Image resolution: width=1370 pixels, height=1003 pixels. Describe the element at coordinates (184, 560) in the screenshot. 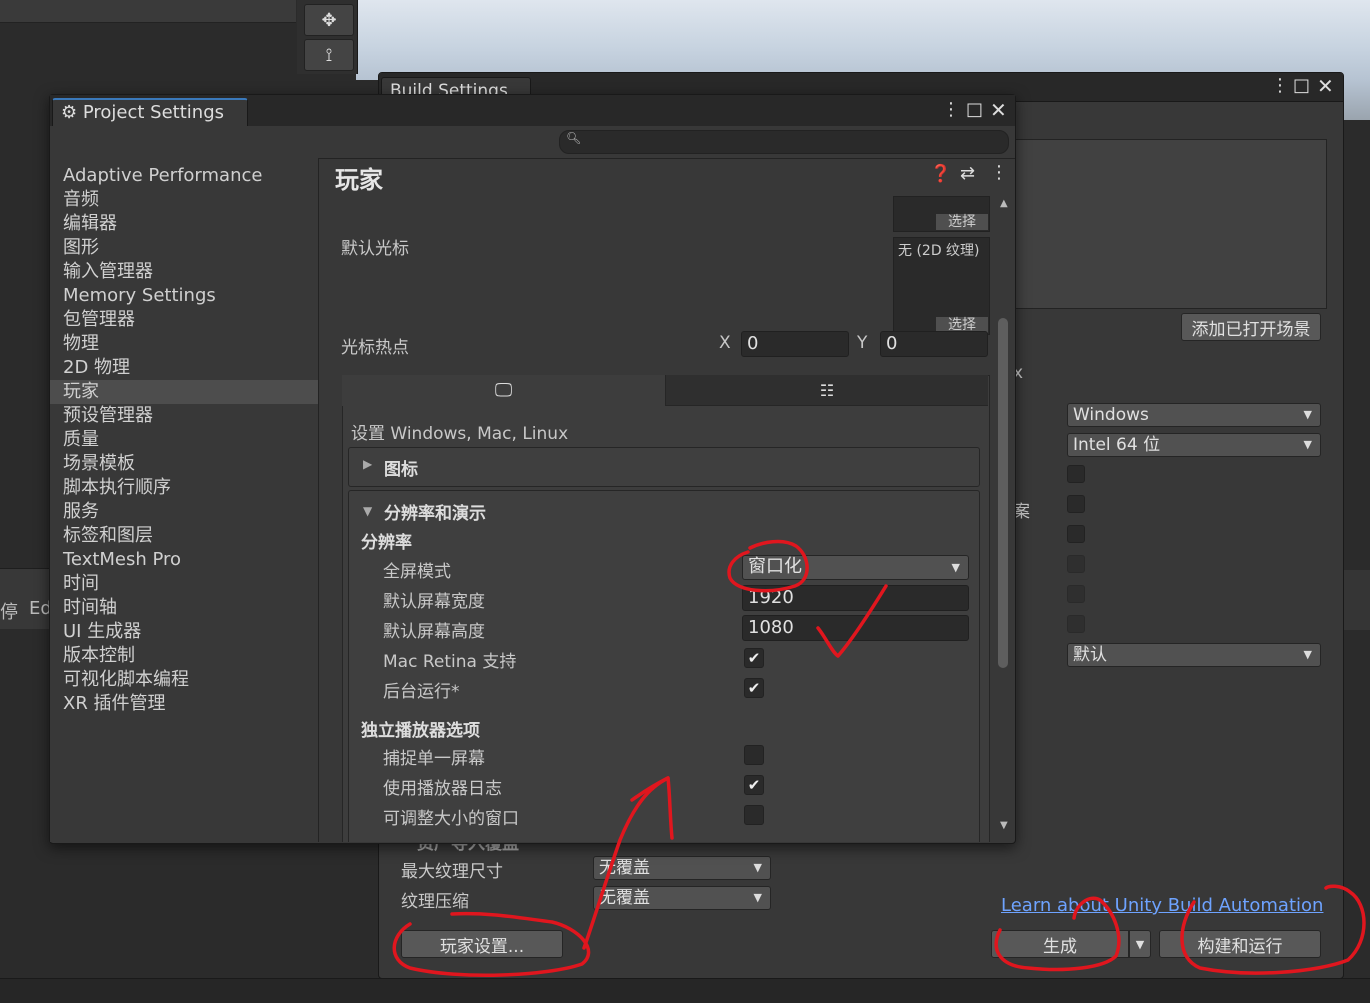

I see `sidebar-item: TextMesh Pro` at that location.